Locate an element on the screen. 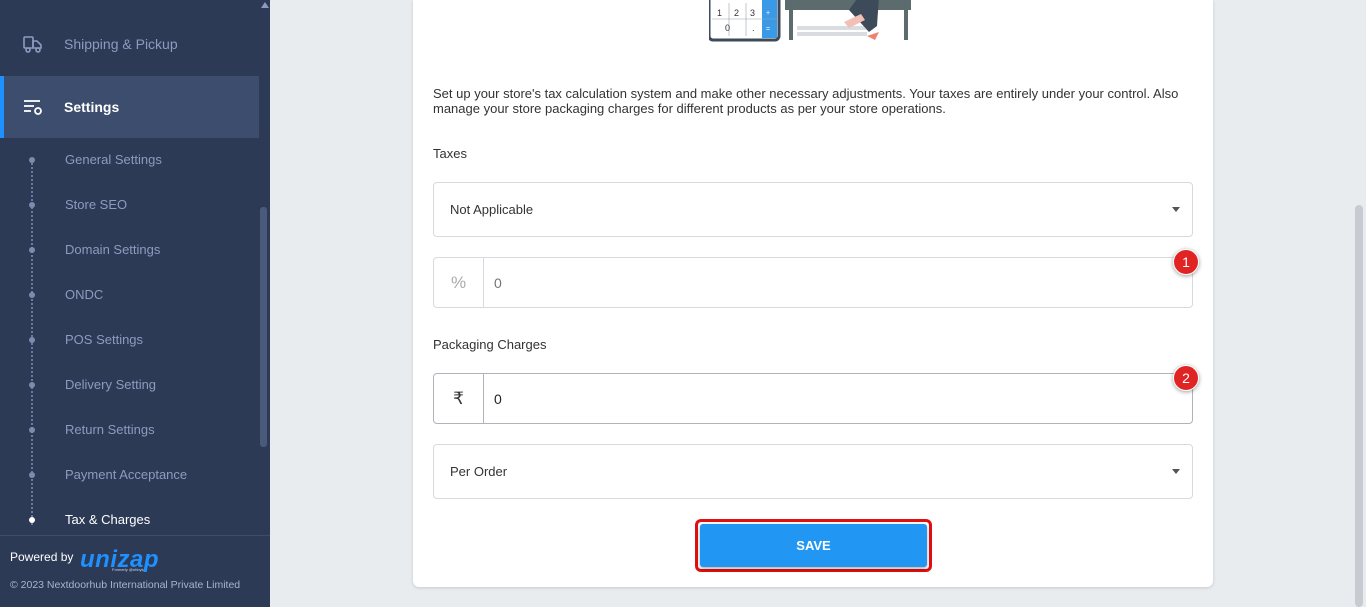 The image size is (1366, 607). tax-calculator-illustration: 1 2 3 + 0 . = is located at coordinates (810, 21).